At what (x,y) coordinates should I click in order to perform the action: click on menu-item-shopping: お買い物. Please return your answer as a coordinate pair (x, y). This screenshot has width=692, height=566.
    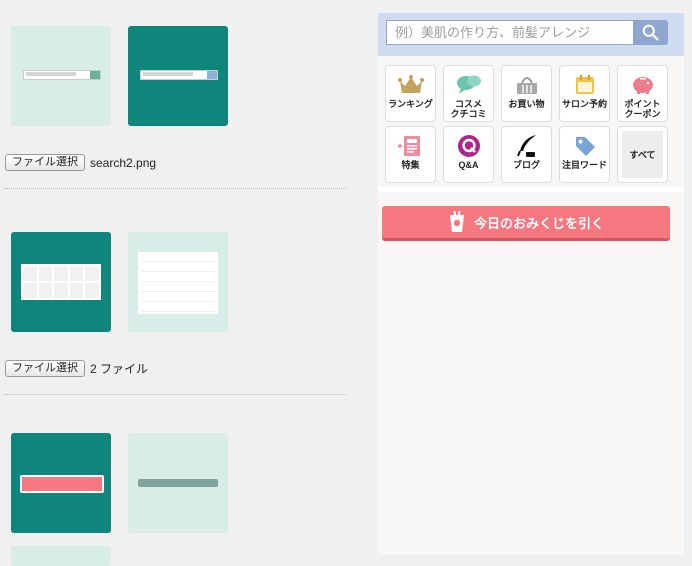
    Looking at the image, I should click on (526, 93).